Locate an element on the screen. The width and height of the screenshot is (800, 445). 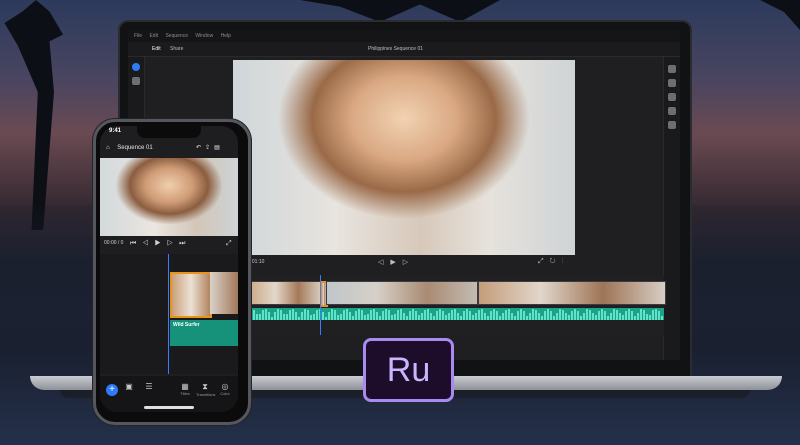
playhead is located at coordinates (320, 305).